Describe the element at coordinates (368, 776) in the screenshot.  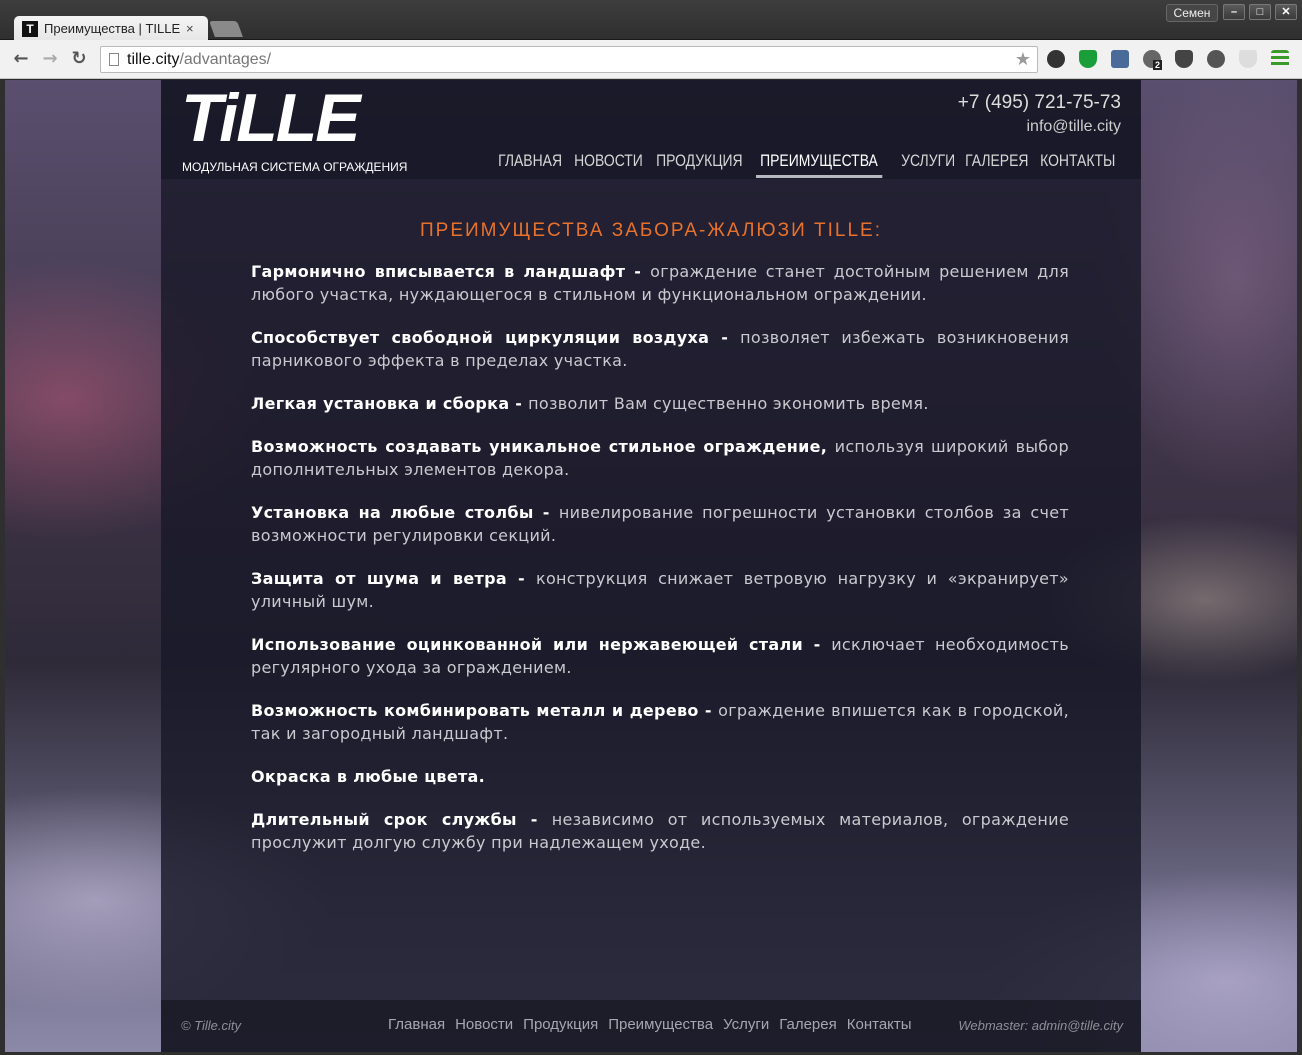
I see `advantage-heading: Окраска в любые цвета.` at that location.